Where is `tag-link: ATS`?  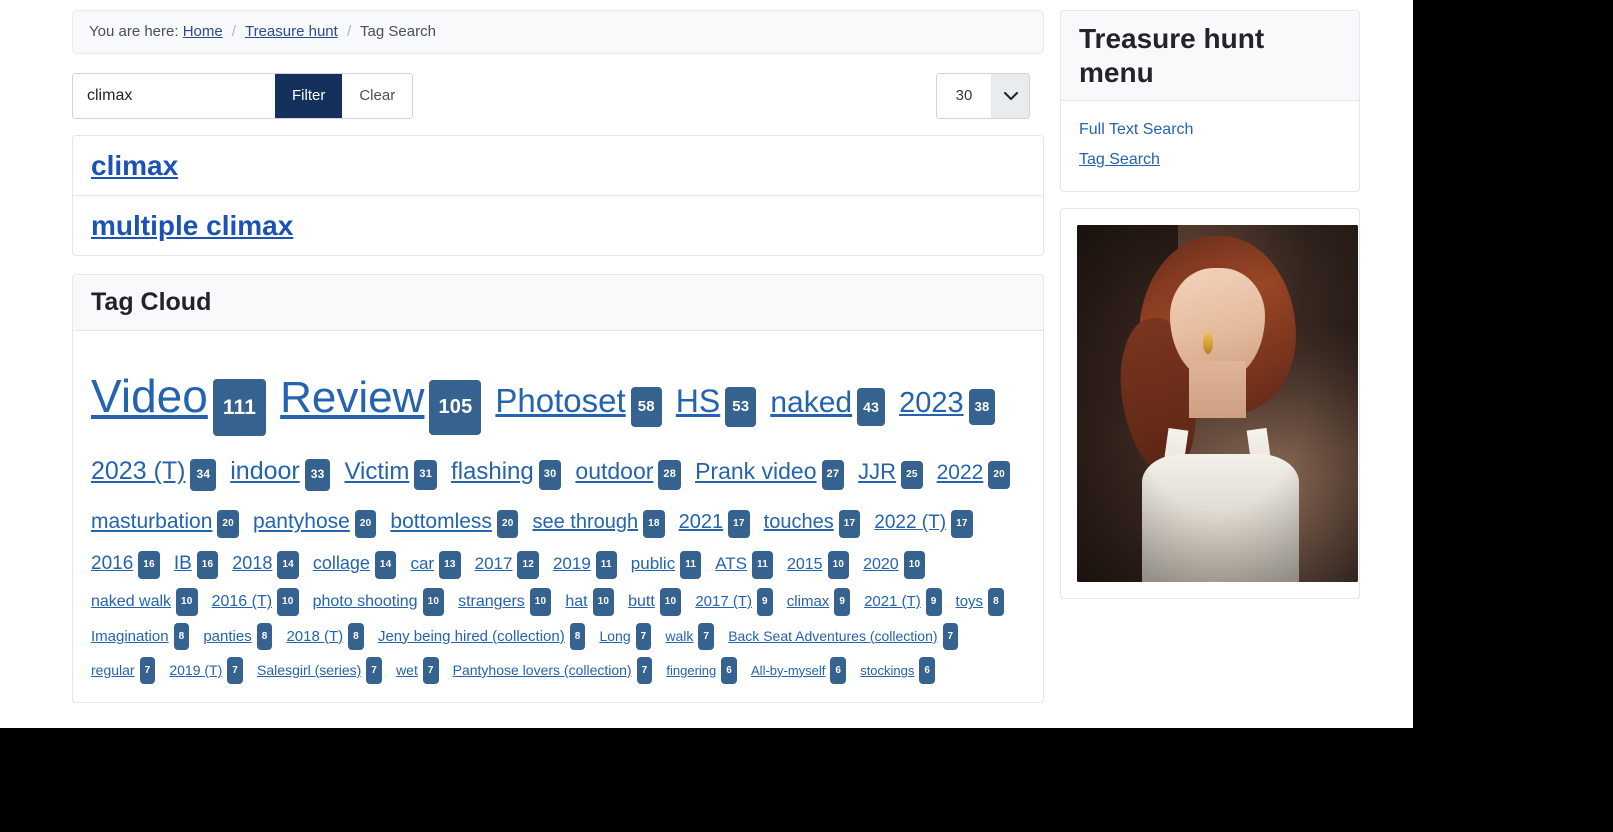
tag-link: ATS is located at coordinates (731, 563).